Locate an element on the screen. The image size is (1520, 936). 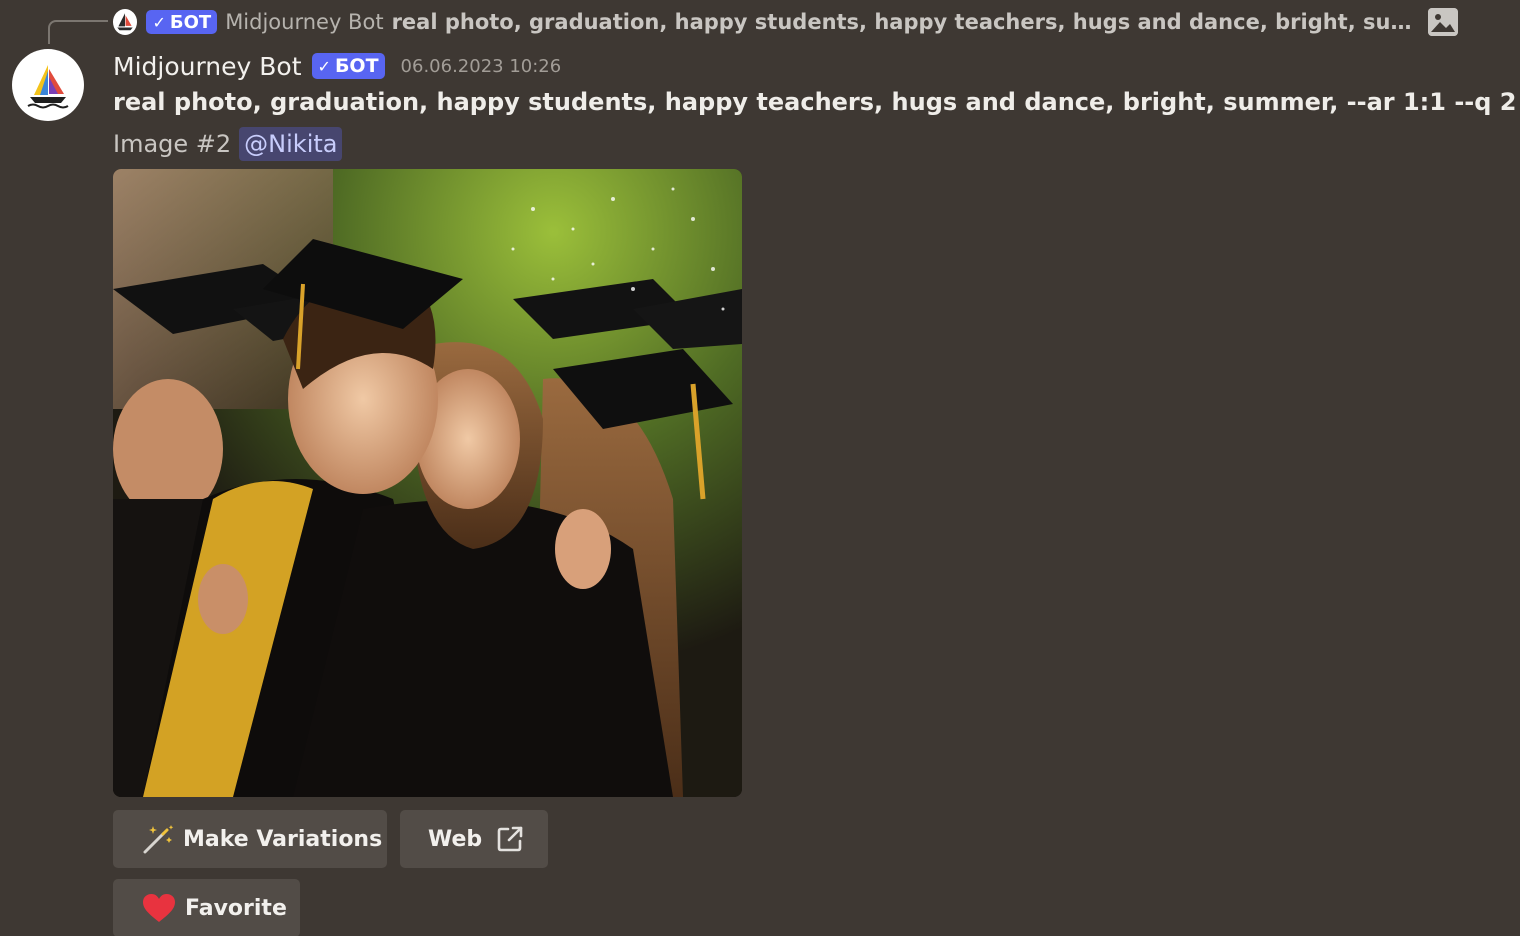
message-header: Midjourney Bot ✓ БОТ 06.06.2023 10:26 is located at coordinates (337, 66).